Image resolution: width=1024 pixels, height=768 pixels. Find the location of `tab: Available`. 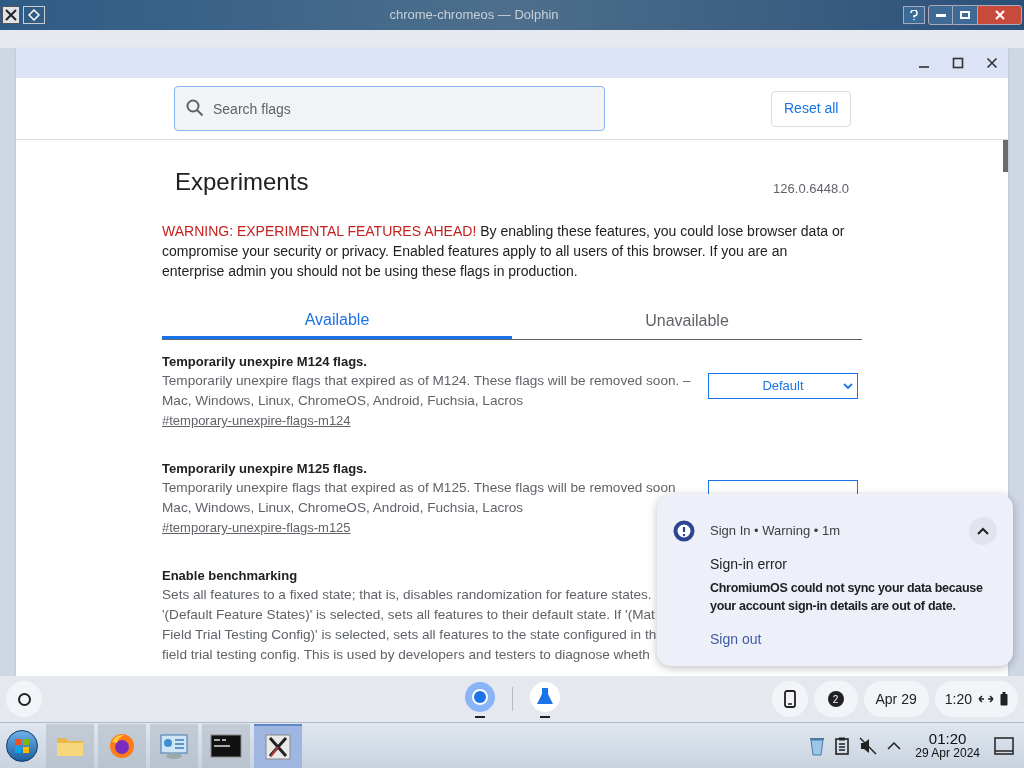

tab: Available is located at coordinates (337, 321).